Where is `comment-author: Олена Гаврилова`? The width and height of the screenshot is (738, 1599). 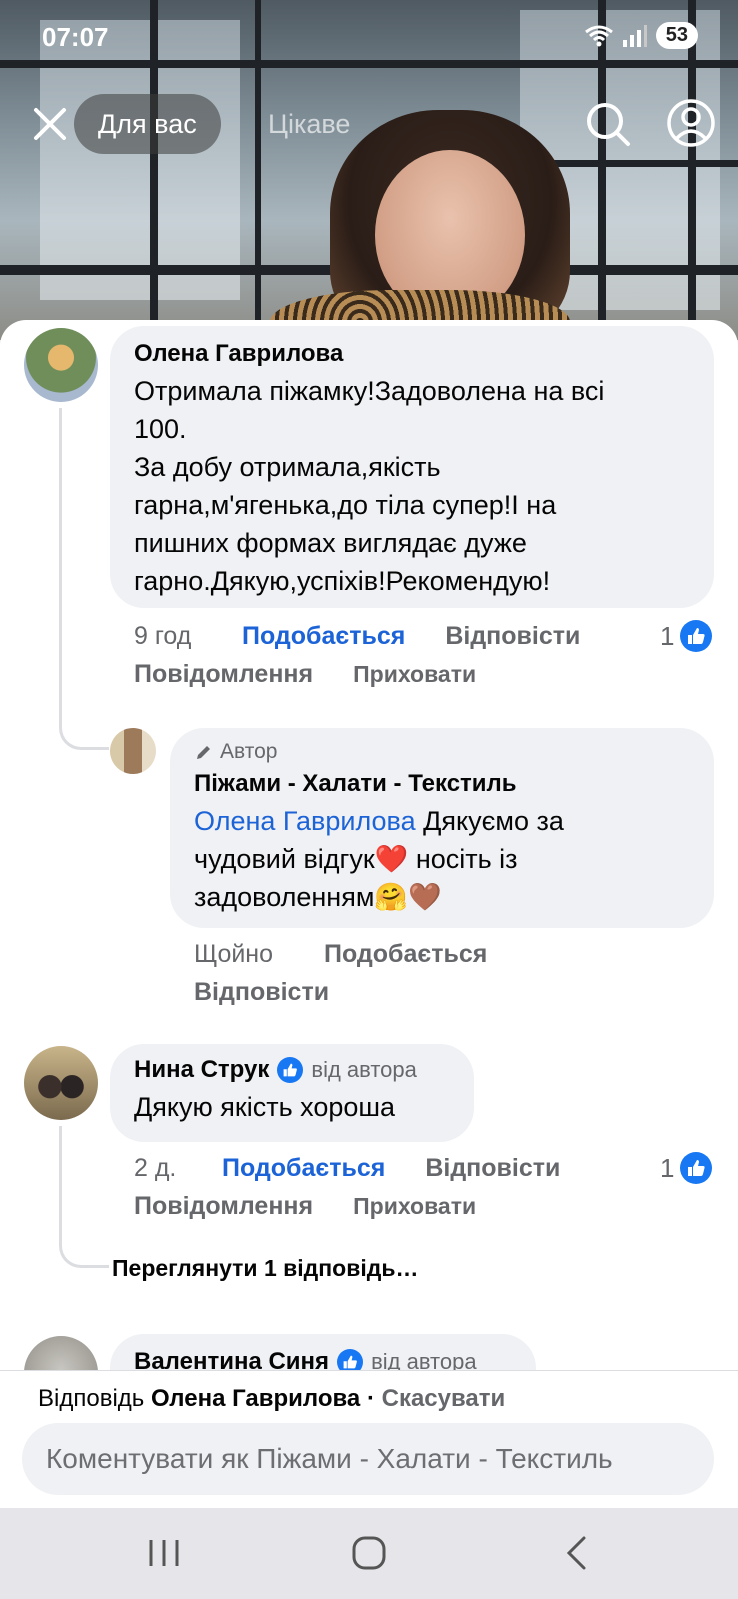 comment-author: Олена Гаврилова is located at coordinates (412, 354).